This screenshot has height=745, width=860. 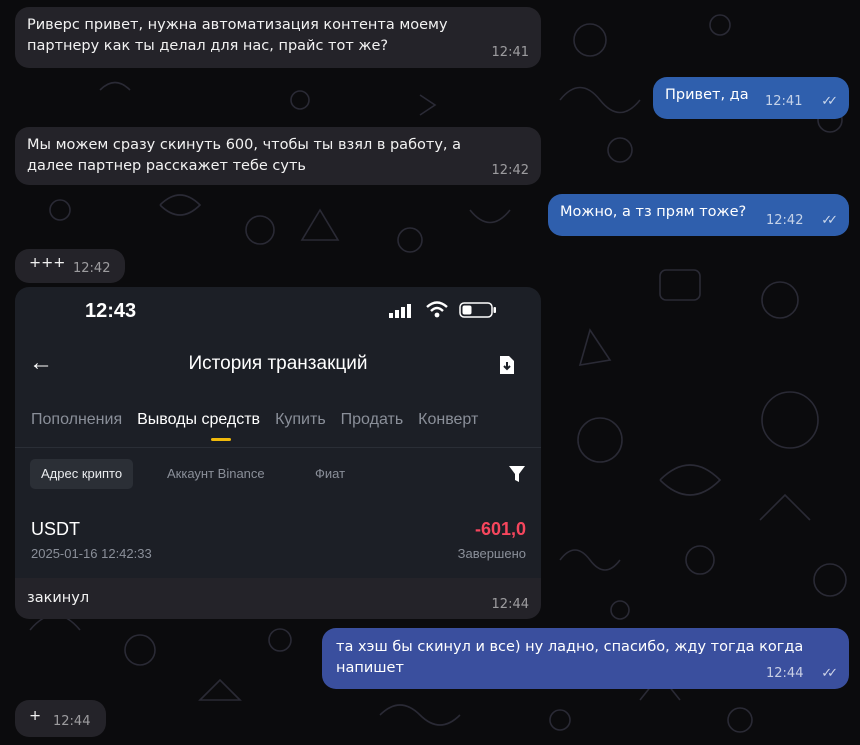 What do you see at coordinates (448, 419) in the screenshot?
I see `tab-convert: Конверт` at bounding box center [448, 419].